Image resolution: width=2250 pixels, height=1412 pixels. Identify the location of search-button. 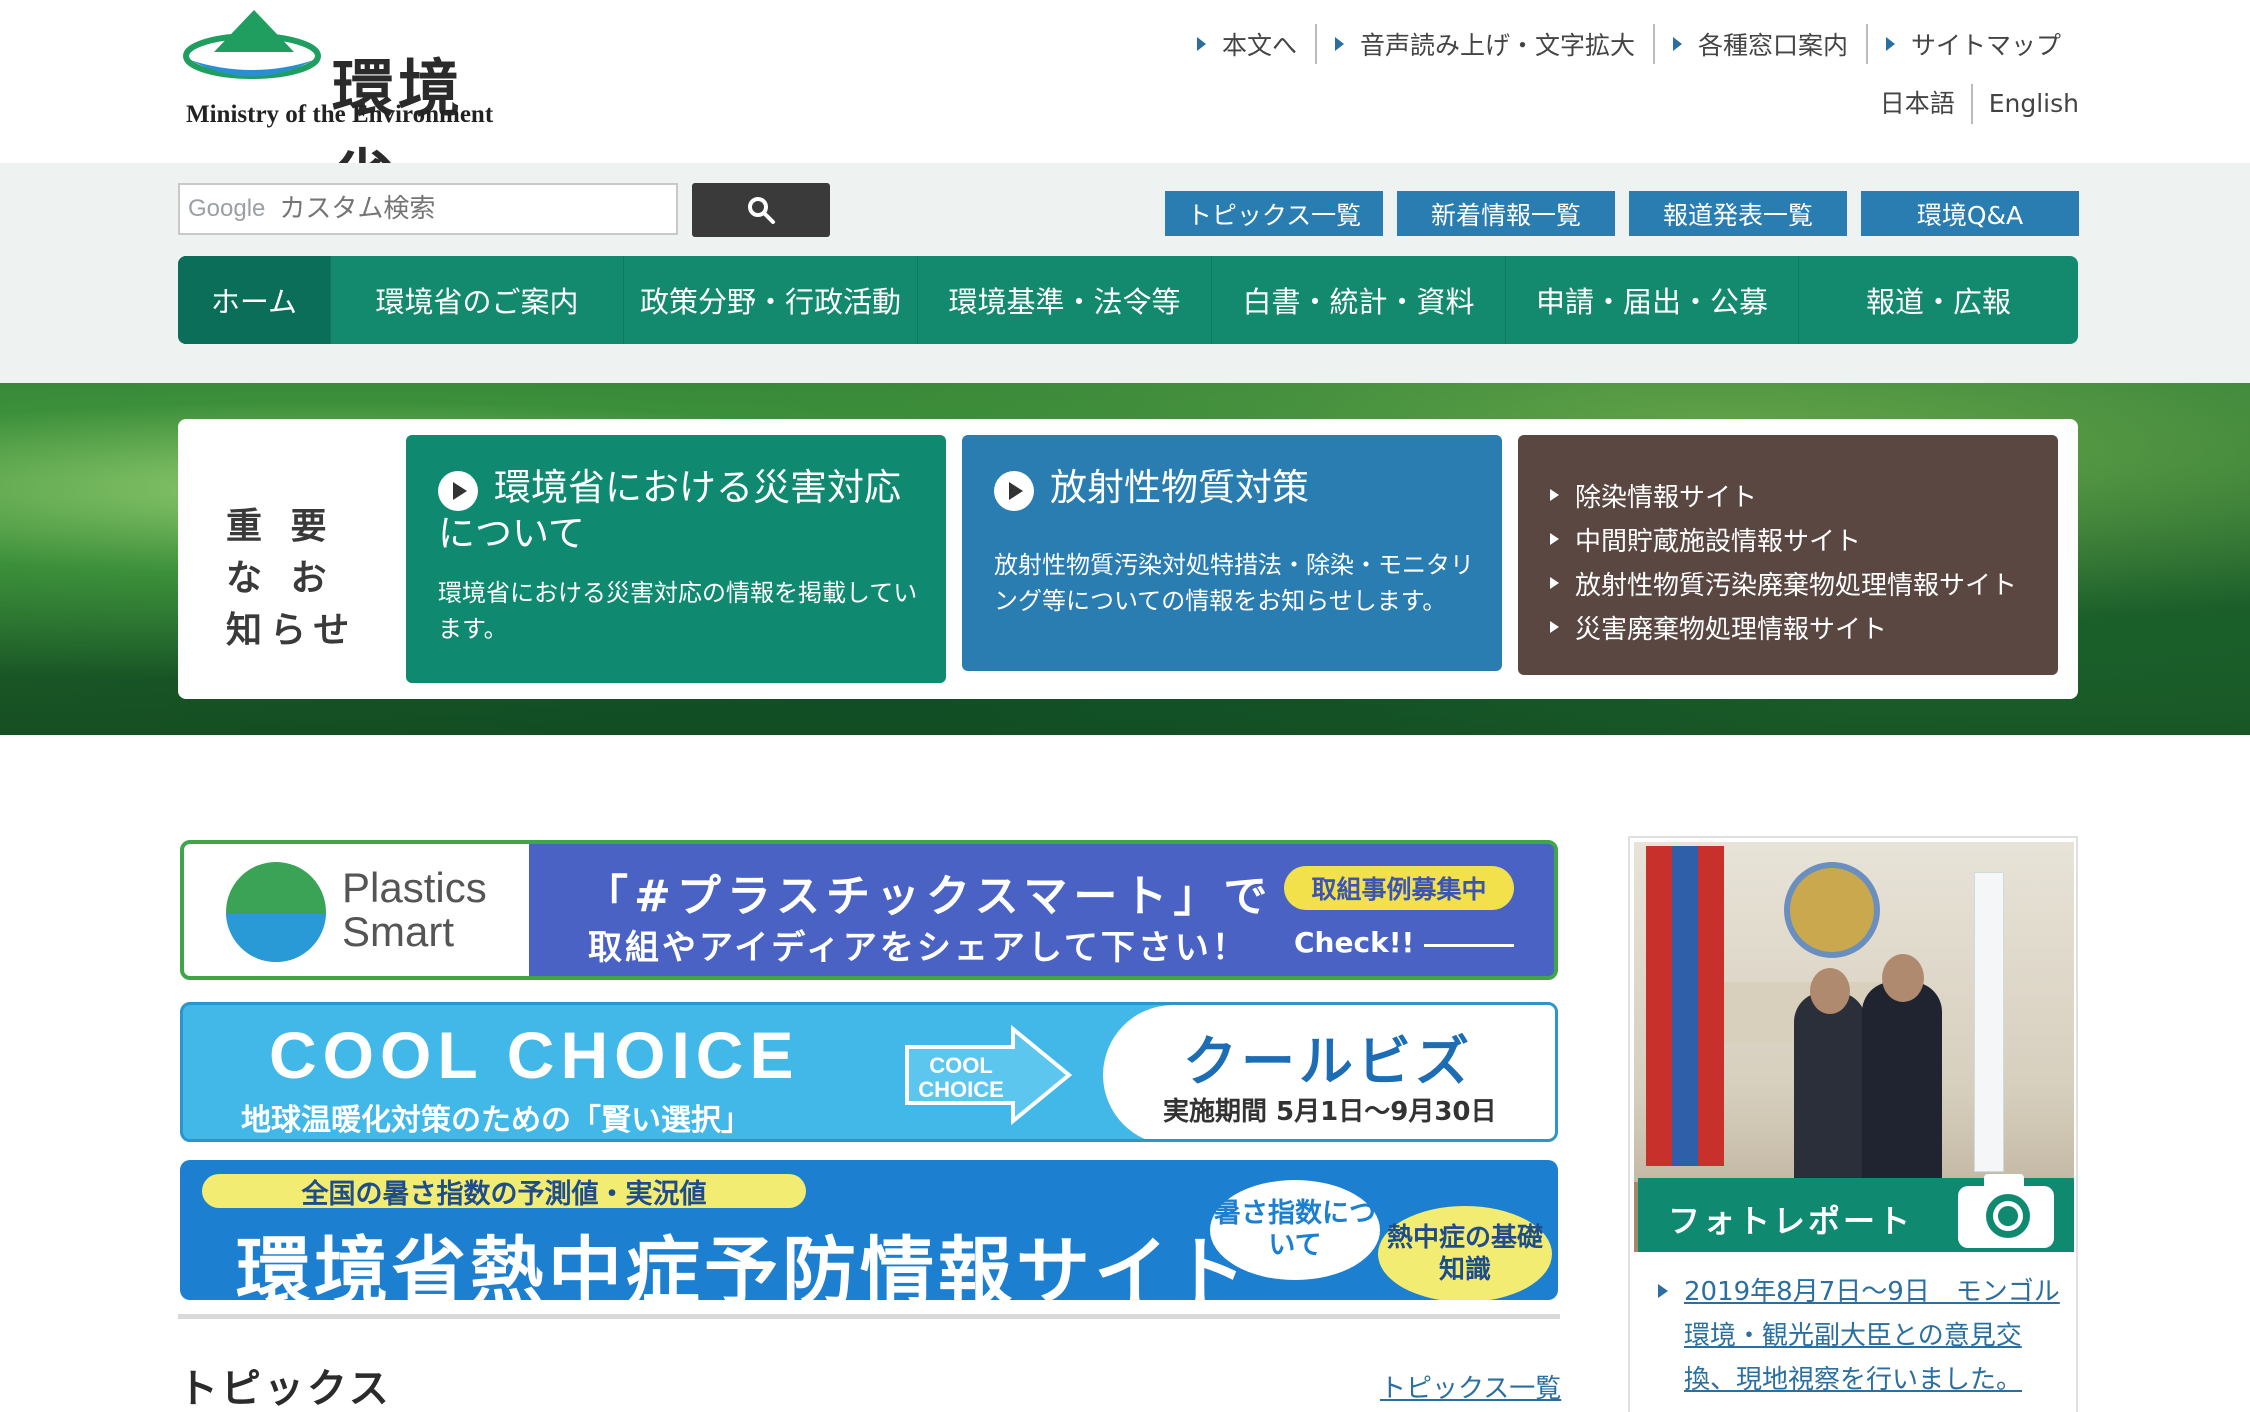
(761, 210).